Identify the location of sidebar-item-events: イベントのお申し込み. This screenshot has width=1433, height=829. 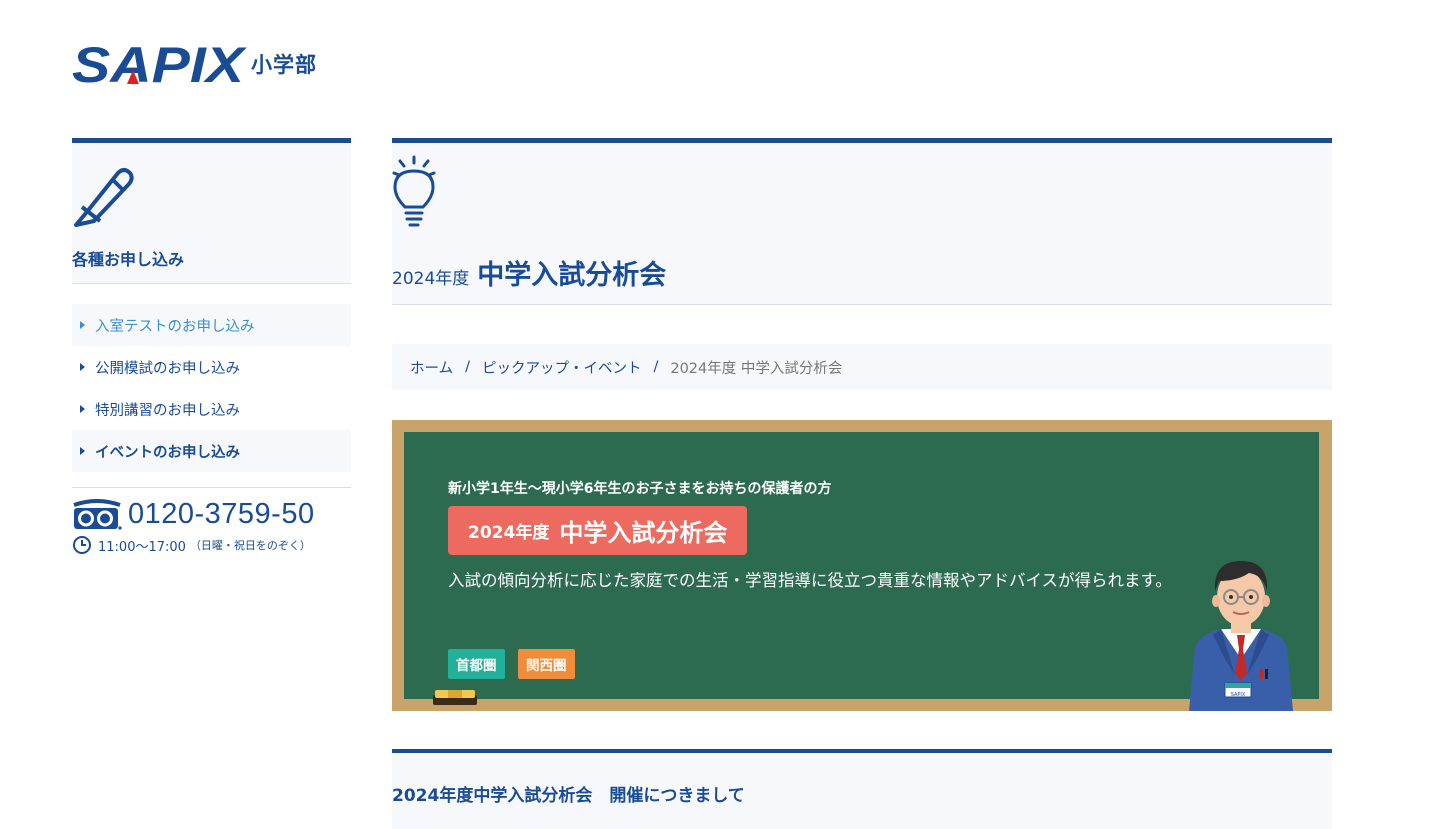
(211, 451).